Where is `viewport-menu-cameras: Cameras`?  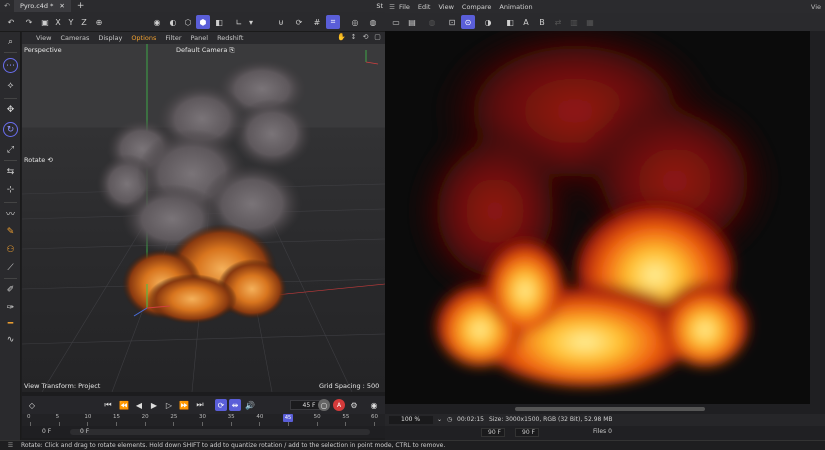
viewport-menu-cameras: Cameras is located at coordinates (74, 38).